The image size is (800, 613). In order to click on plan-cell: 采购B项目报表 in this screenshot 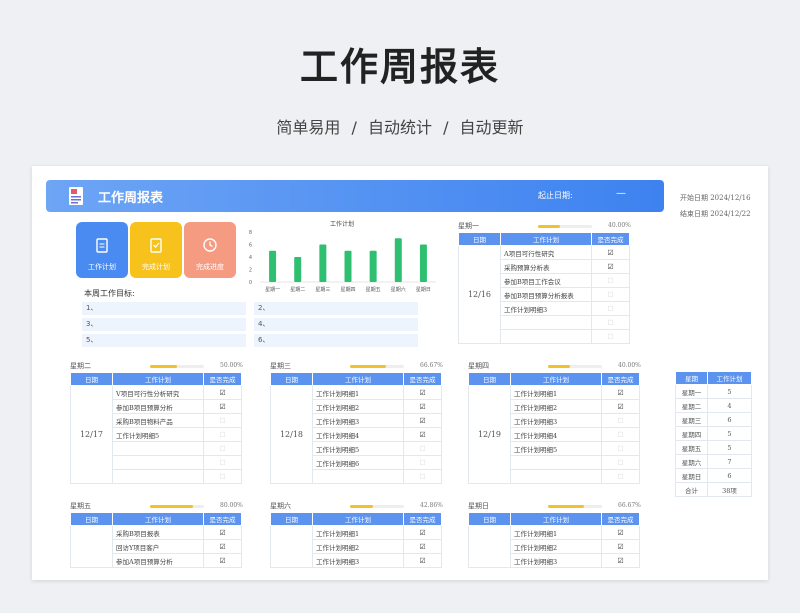, I will do `click(158, 532)`.